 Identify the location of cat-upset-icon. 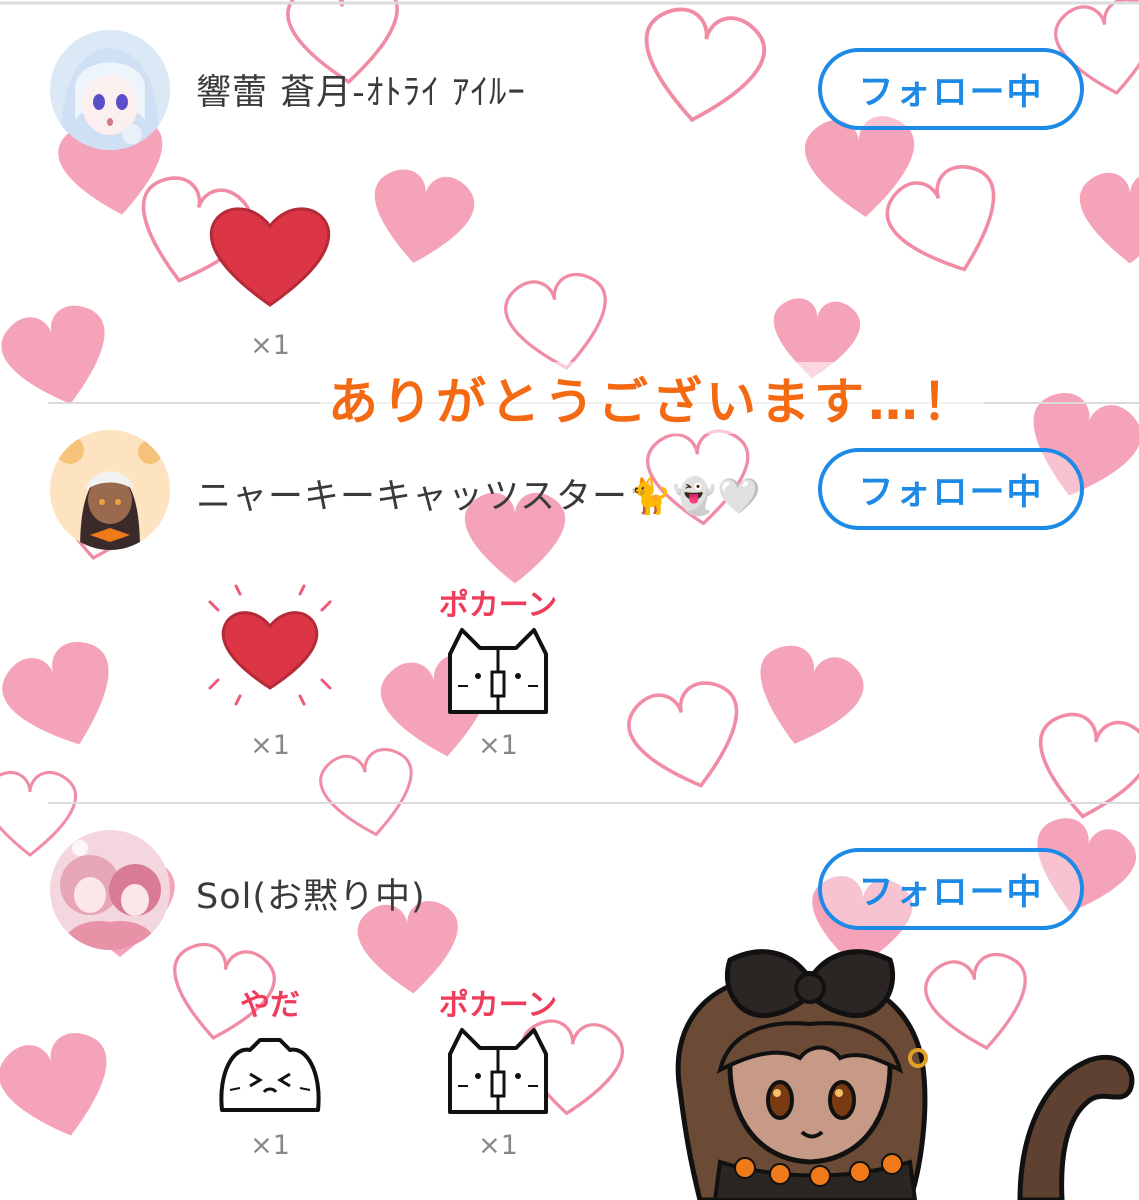
(270, 1075).